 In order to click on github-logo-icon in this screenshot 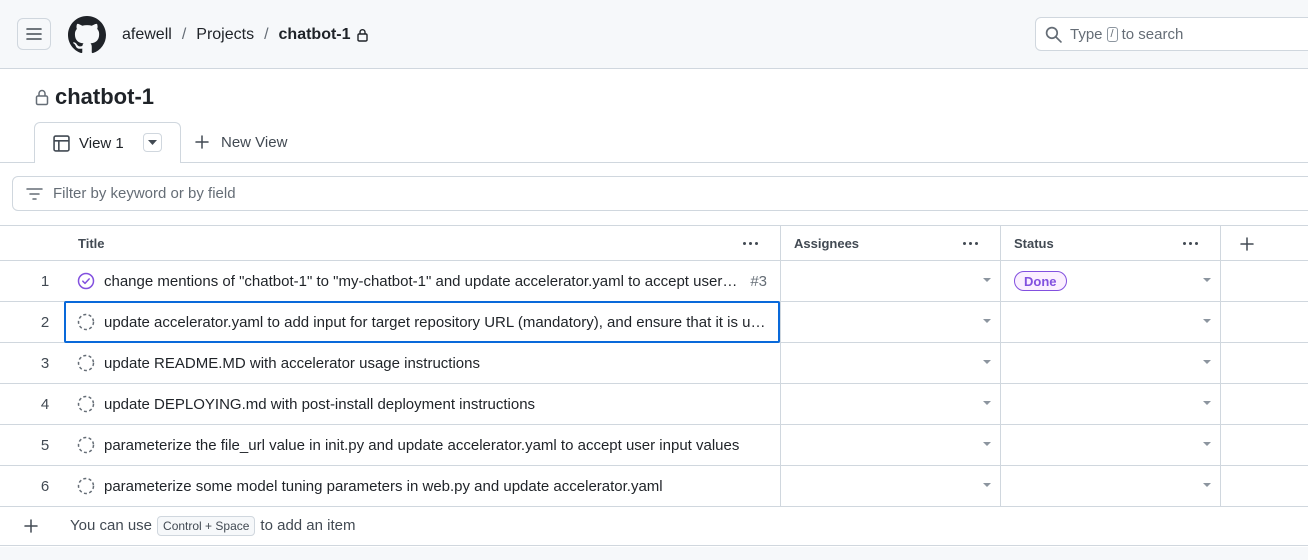, I will do `click(87, 35)`.